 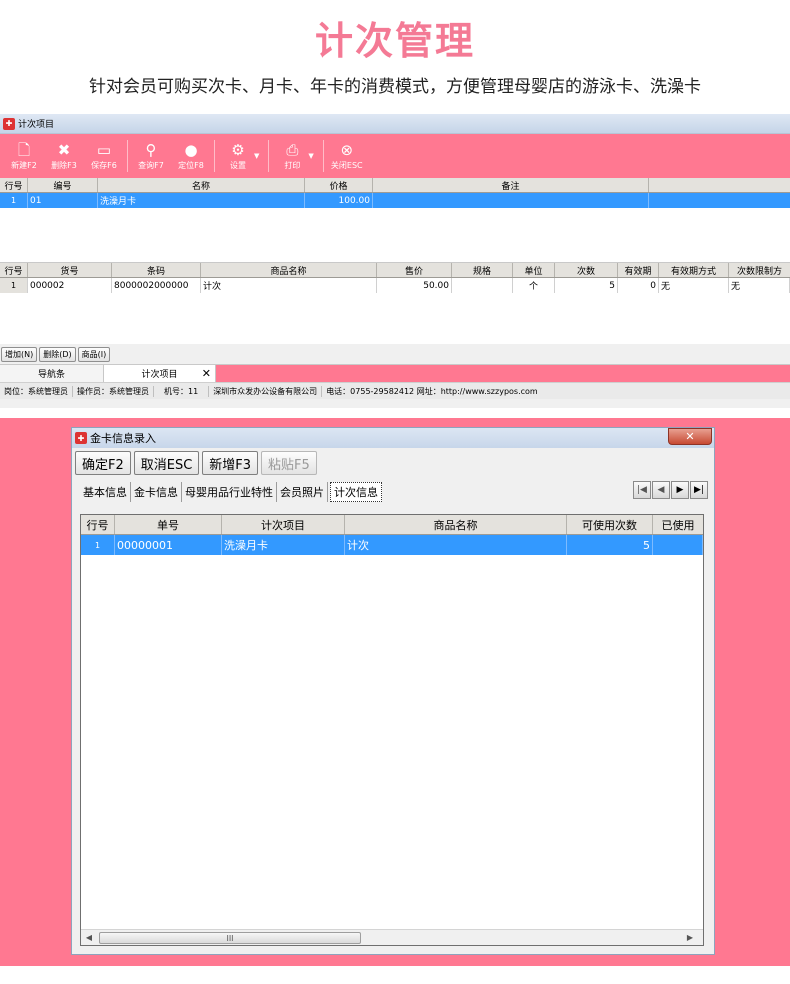 What do you see at coordinates (482, 285) in the screenshot?
I see `cell-spec` at bounding box center [482, 285].